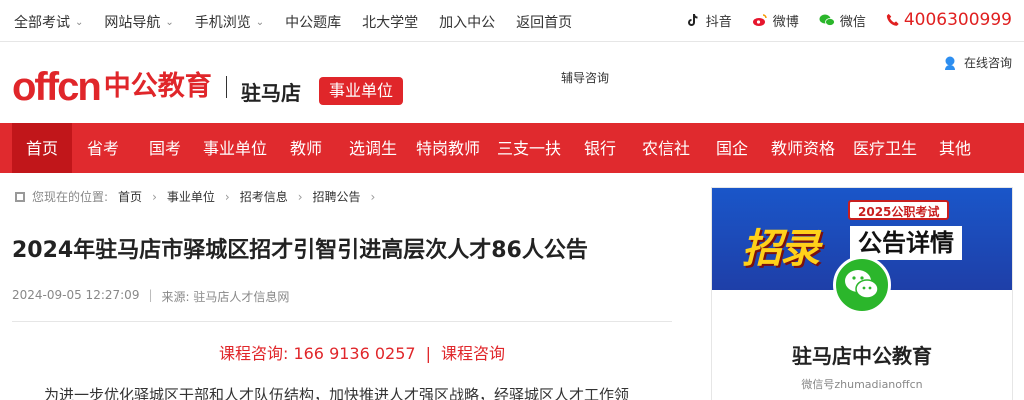 This screenshot has width=1024, height=400. I want to click on logo-en: offcn, so click(57, 87).